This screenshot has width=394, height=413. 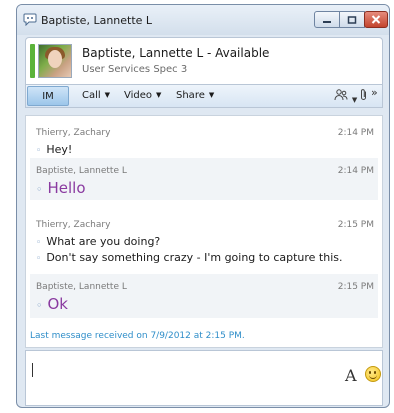 I want to click on message-line: ◦ Ok, so click(x=52, y=304).